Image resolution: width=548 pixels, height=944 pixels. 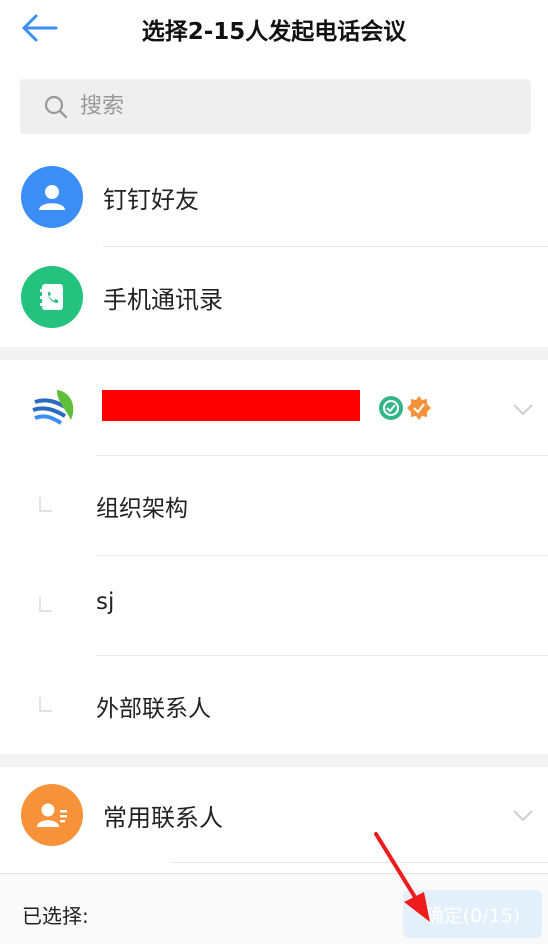 I want to click on search-icon, so click(x=56, y=106).